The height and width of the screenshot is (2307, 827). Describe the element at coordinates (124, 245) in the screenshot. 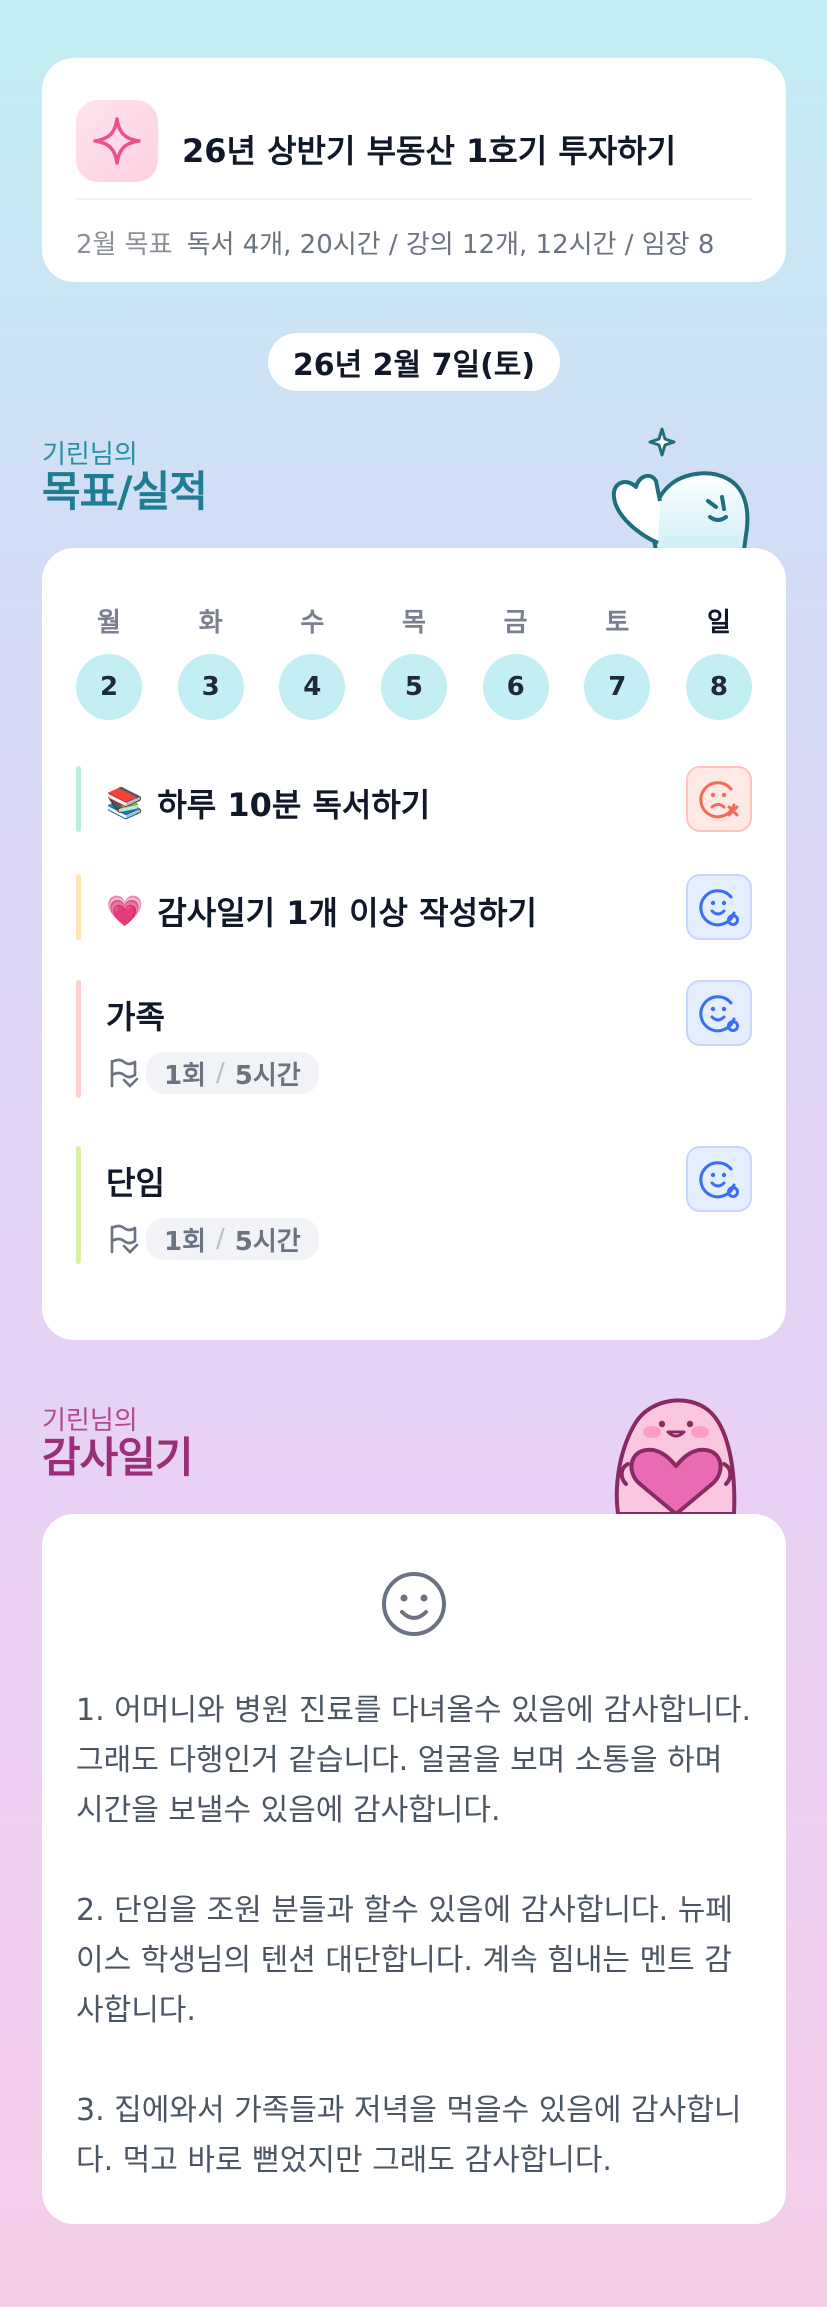

I see `monthly-goal-label: 2월 목표` at that location.